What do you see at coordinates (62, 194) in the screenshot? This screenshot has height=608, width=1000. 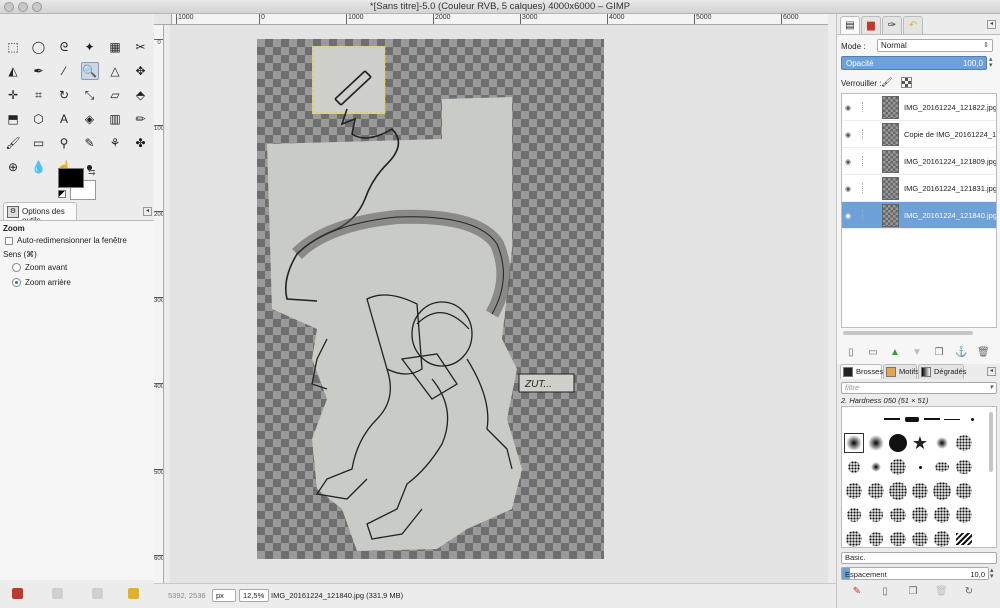 I see `default-colors-icon` at bounding box center [62, 194].